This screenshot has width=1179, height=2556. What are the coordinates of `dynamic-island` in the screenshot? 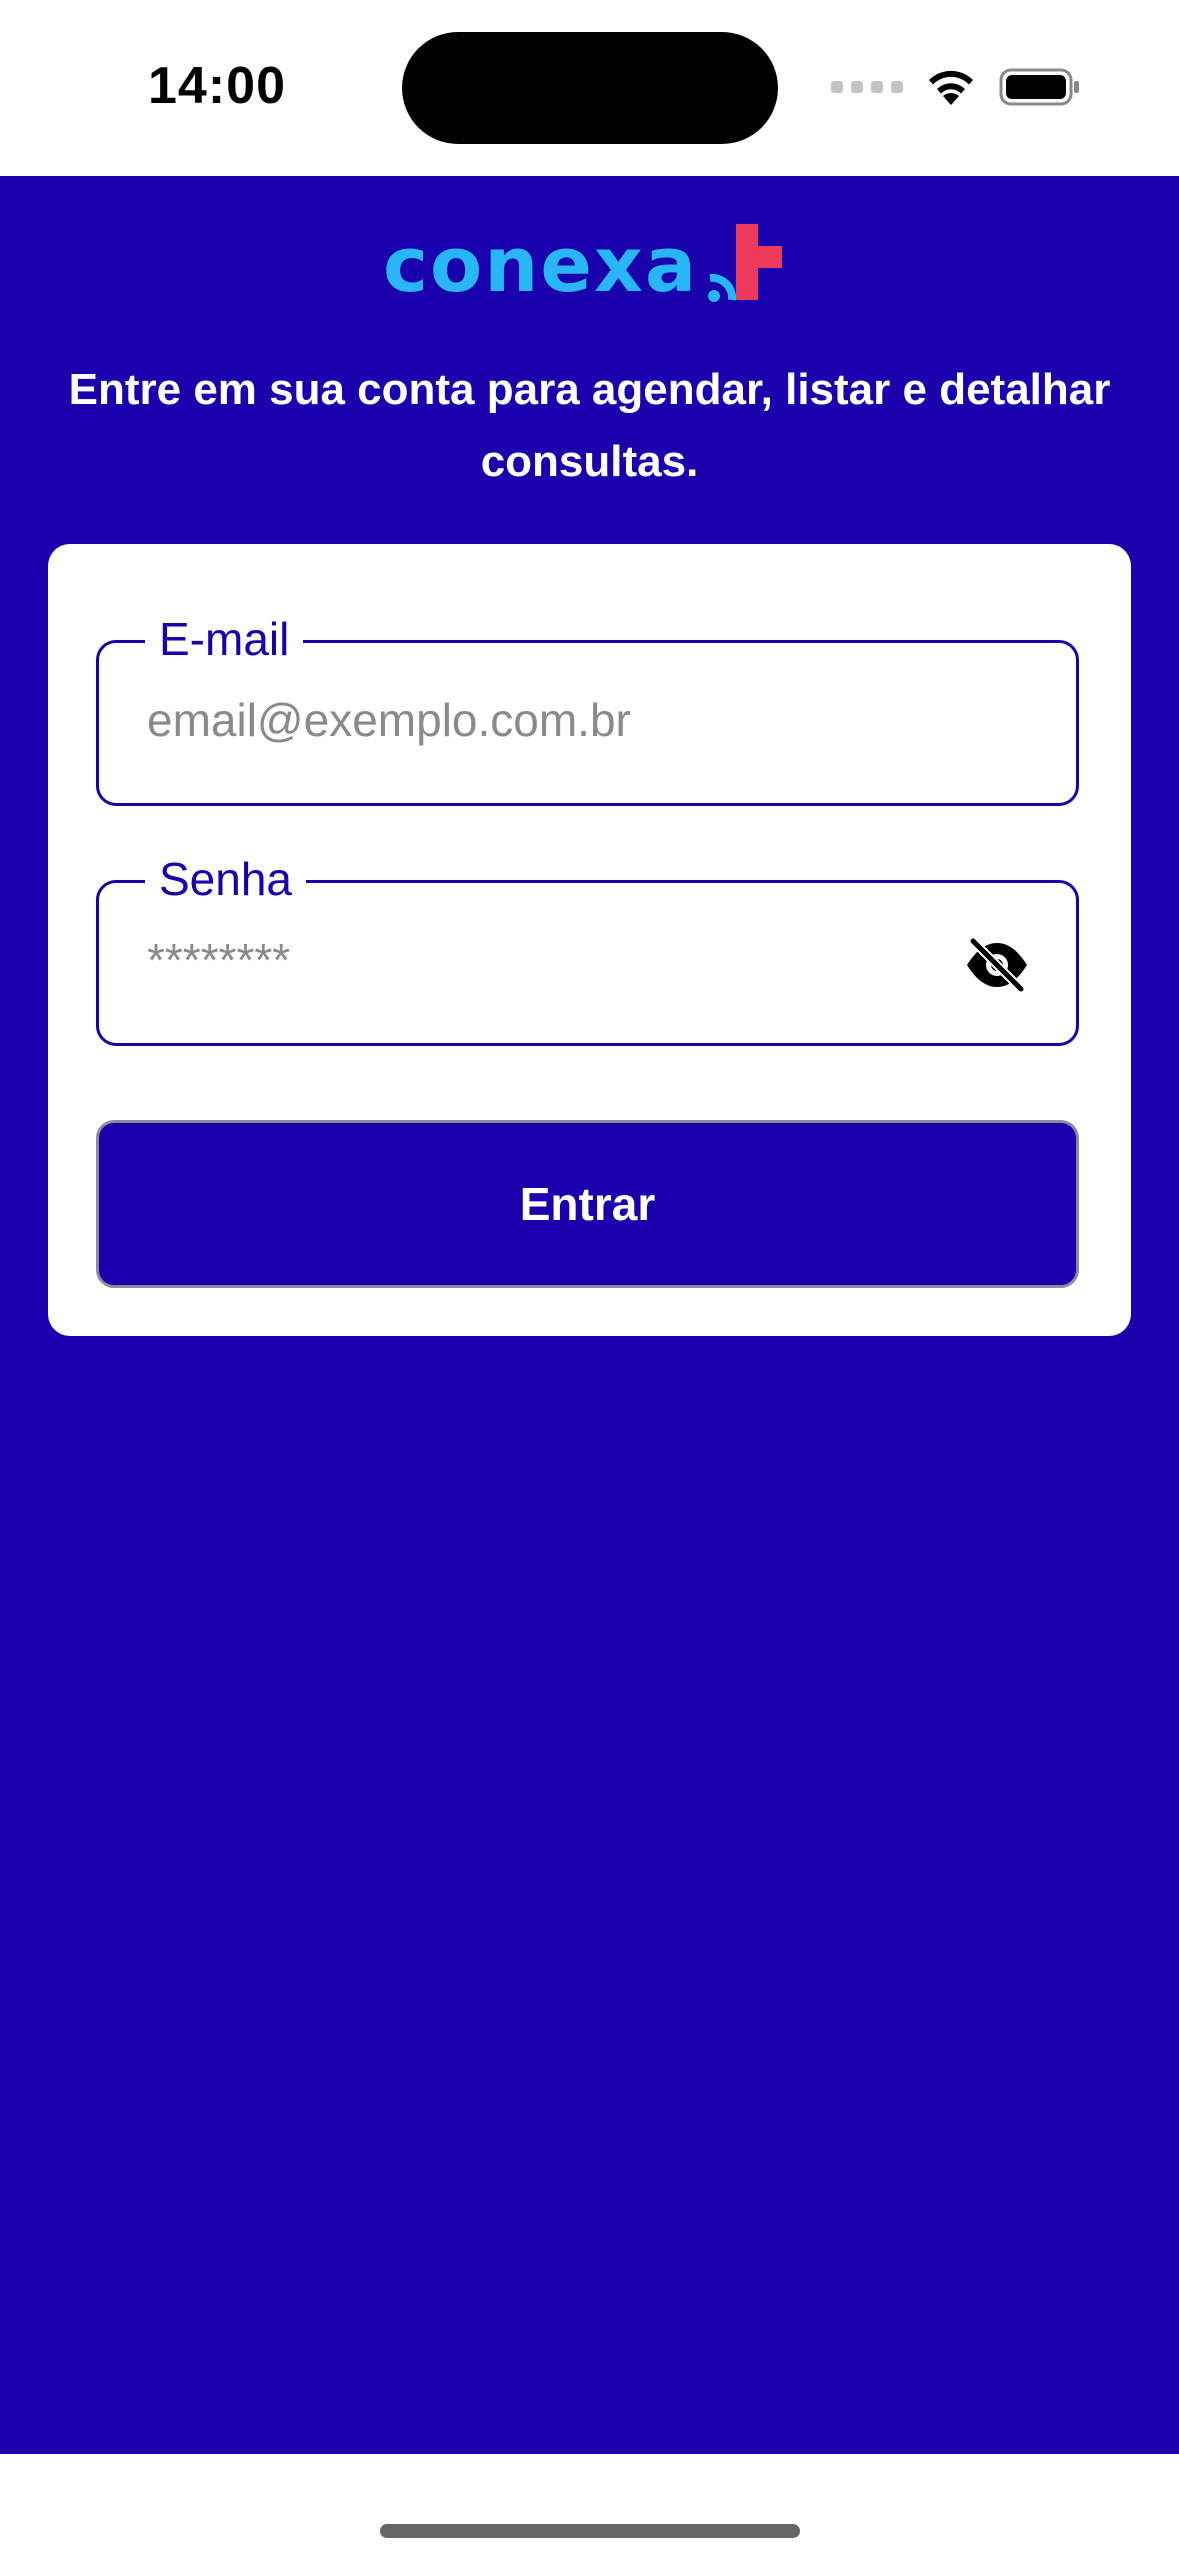 It's located at (590, 88).